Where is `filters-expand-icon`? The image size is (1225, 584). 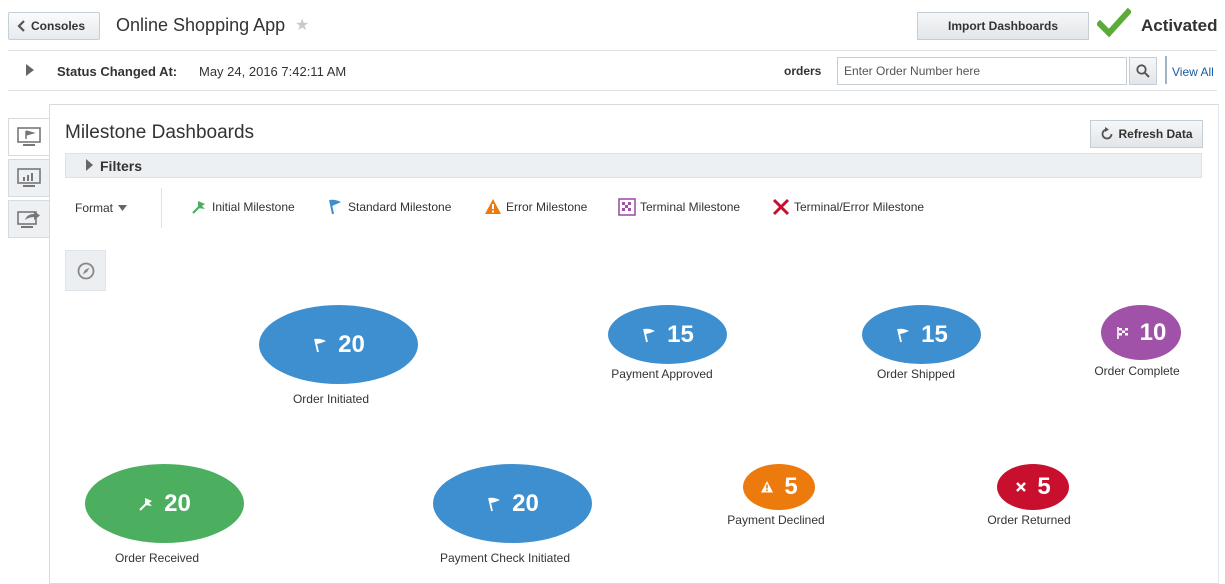
filters-expand-icon is located at coordinates (89, 165).